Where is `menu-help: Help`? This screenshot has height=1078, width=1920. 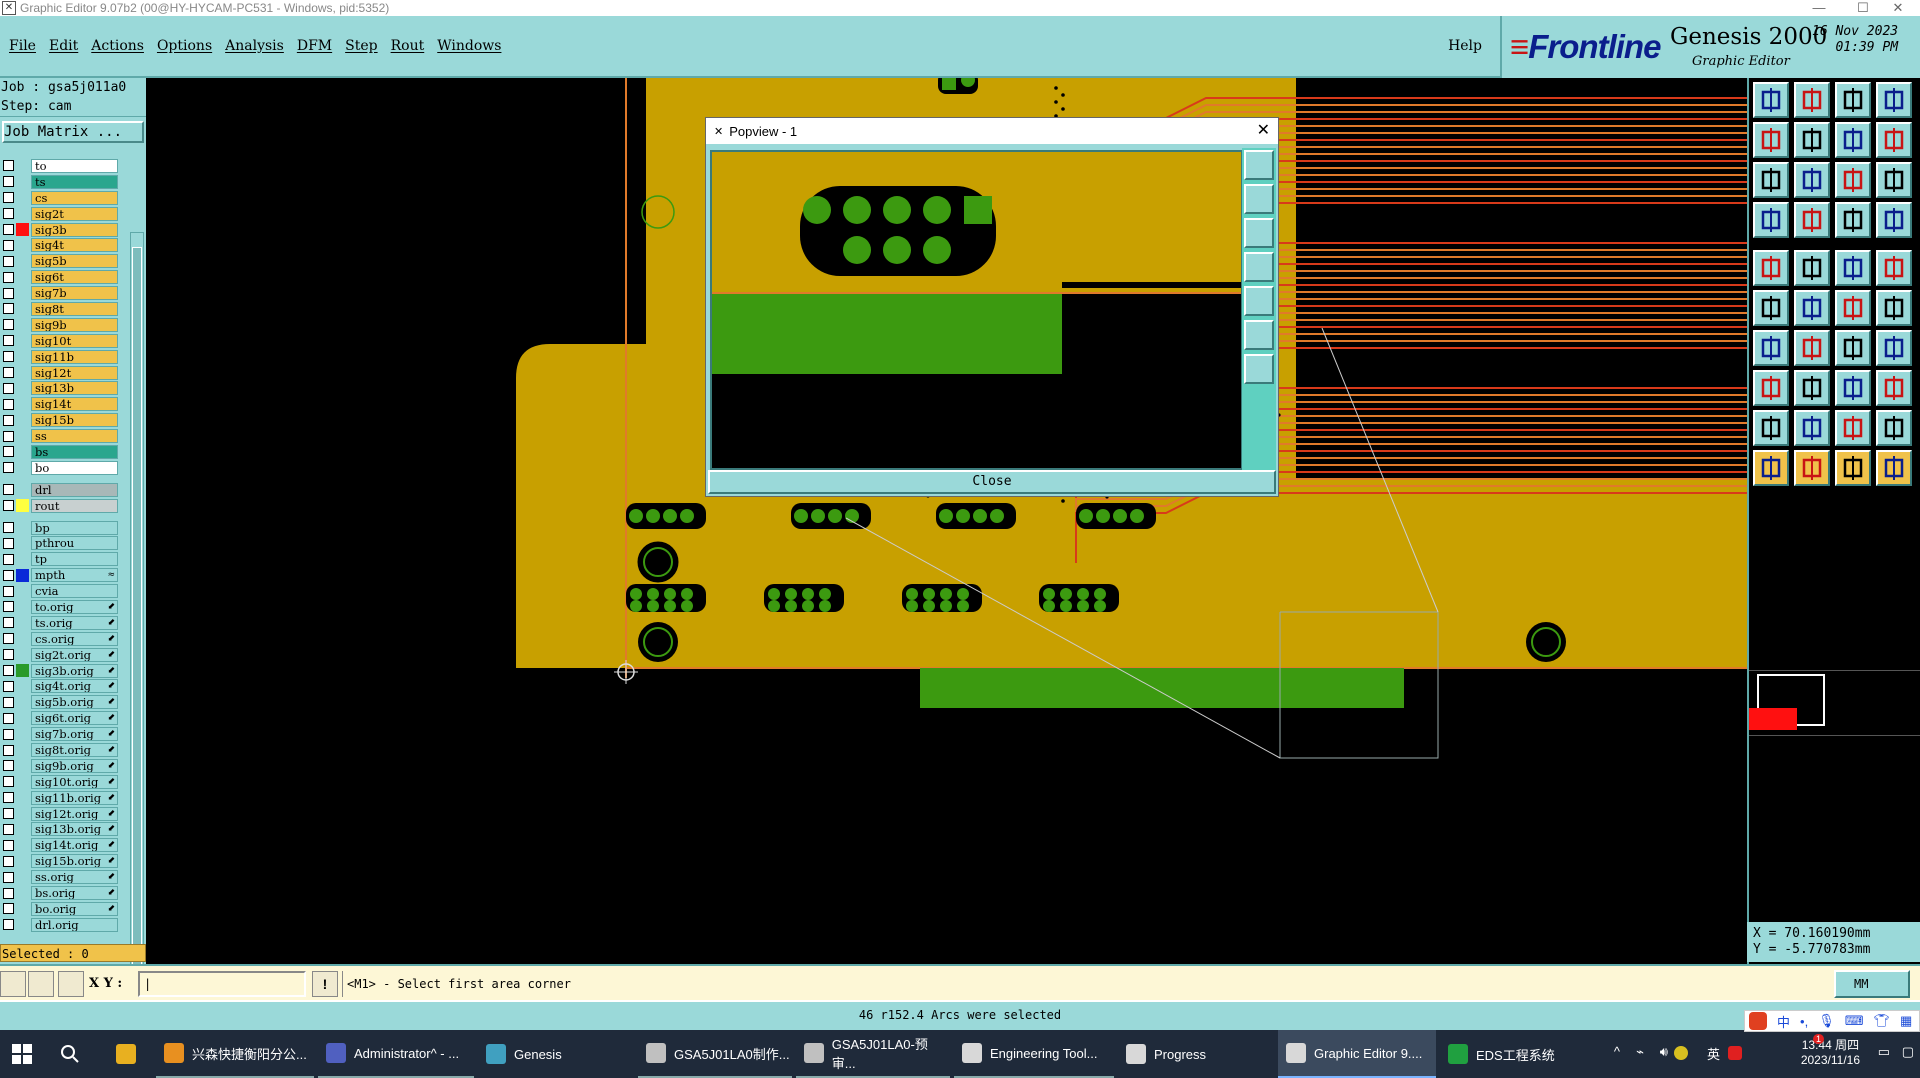
menu-help: Help is located at coordinates (1465, 46).